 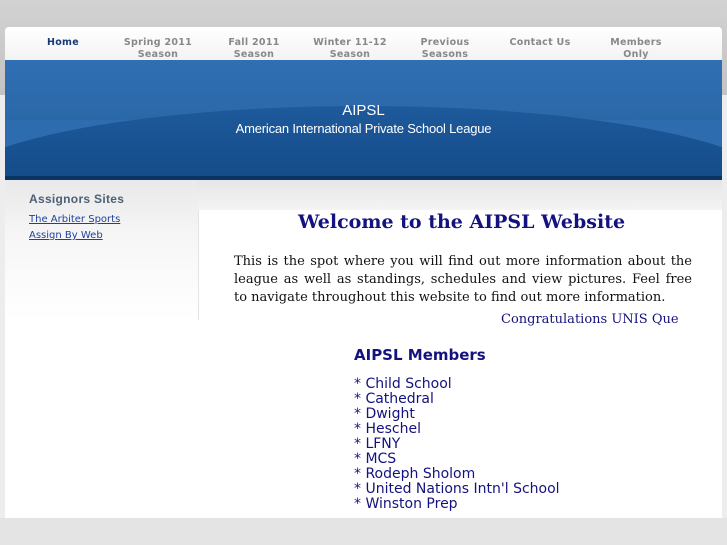 I want to click on welcome-heading: Welcome to the AIPSL Website, so click(x=462, y=222).